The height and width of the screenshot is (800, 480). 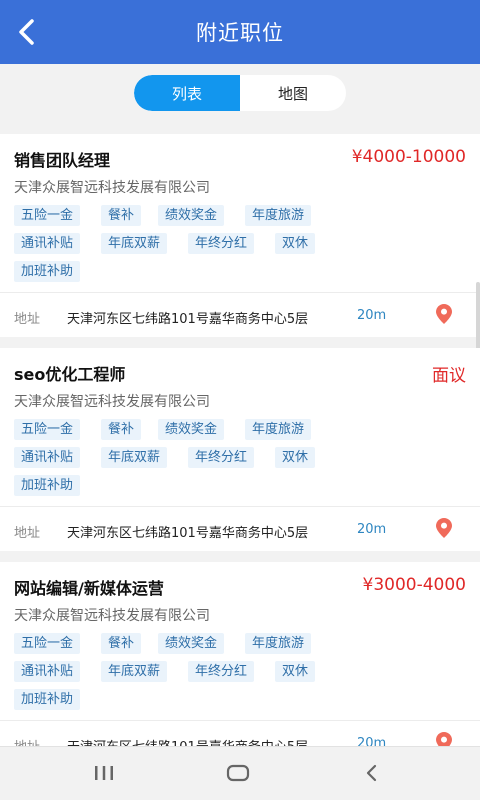 What do you see at coordinates (89, 588) in the screenshot?
I see `job-title: 网站编辑/新媒体运营` at bounding box center [89, 588].